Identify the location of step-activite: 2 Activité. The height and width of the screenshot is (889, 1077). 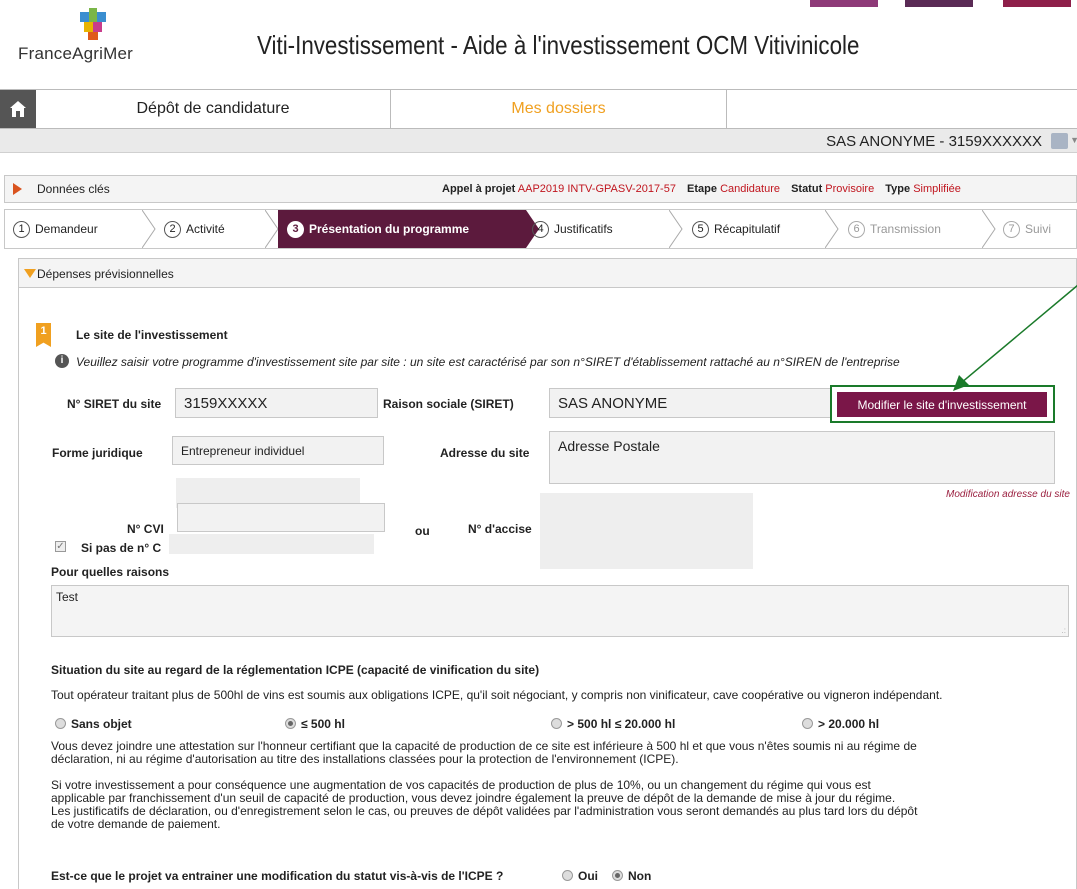
(194, 229).